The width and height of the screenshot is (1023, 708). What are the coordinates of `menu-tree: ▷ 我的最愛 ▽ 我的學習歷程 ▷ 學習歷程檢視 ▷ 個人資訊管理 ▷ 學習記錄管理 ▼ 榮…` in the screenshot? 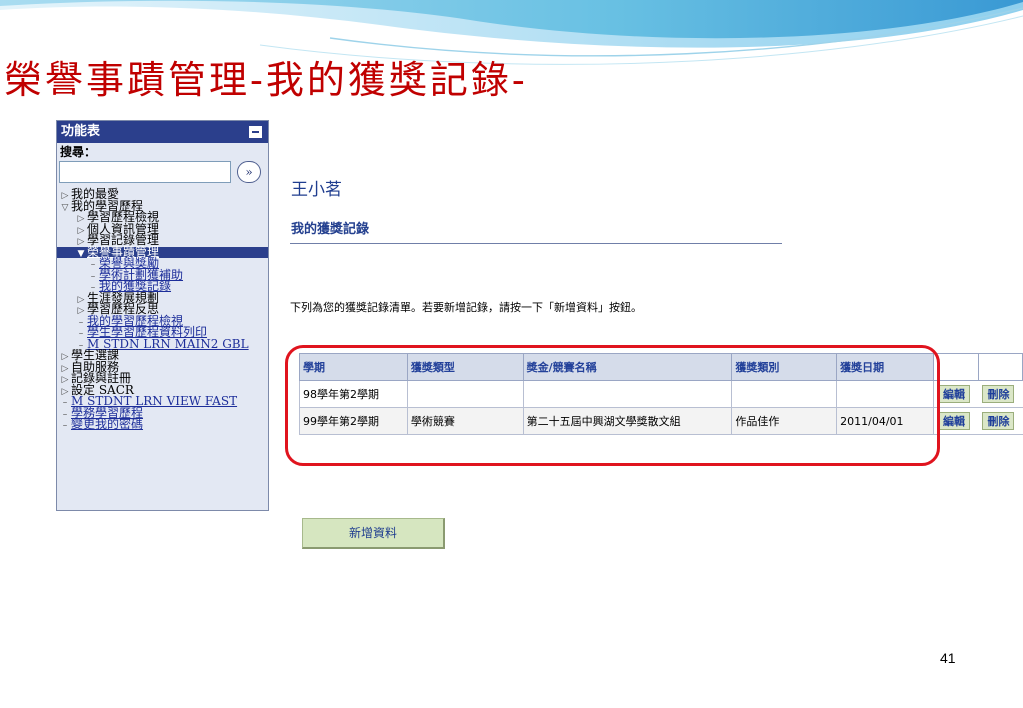 It's located at (162, 308).